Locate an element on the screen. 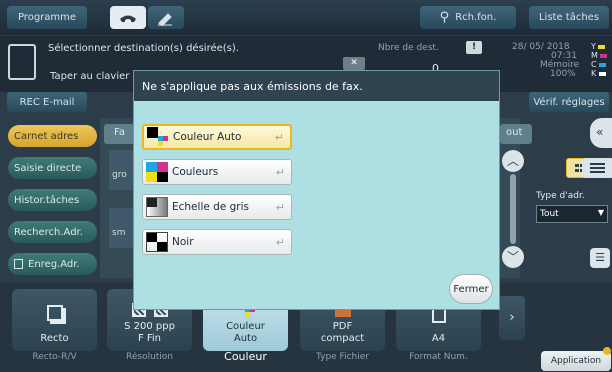 The width and height of the screenshot is (612, 372). layout-tab: out is located at coordinates (516, 134).